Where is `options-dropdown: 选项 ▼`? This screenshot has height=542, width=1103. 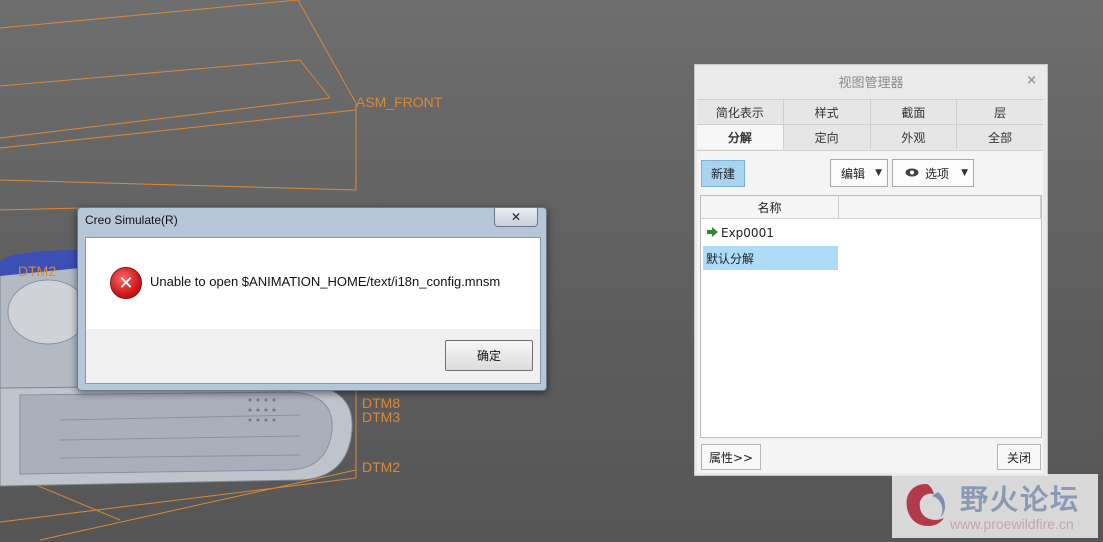
options-dropdown: 选项 ▼ is located at coordinates (933, 173).